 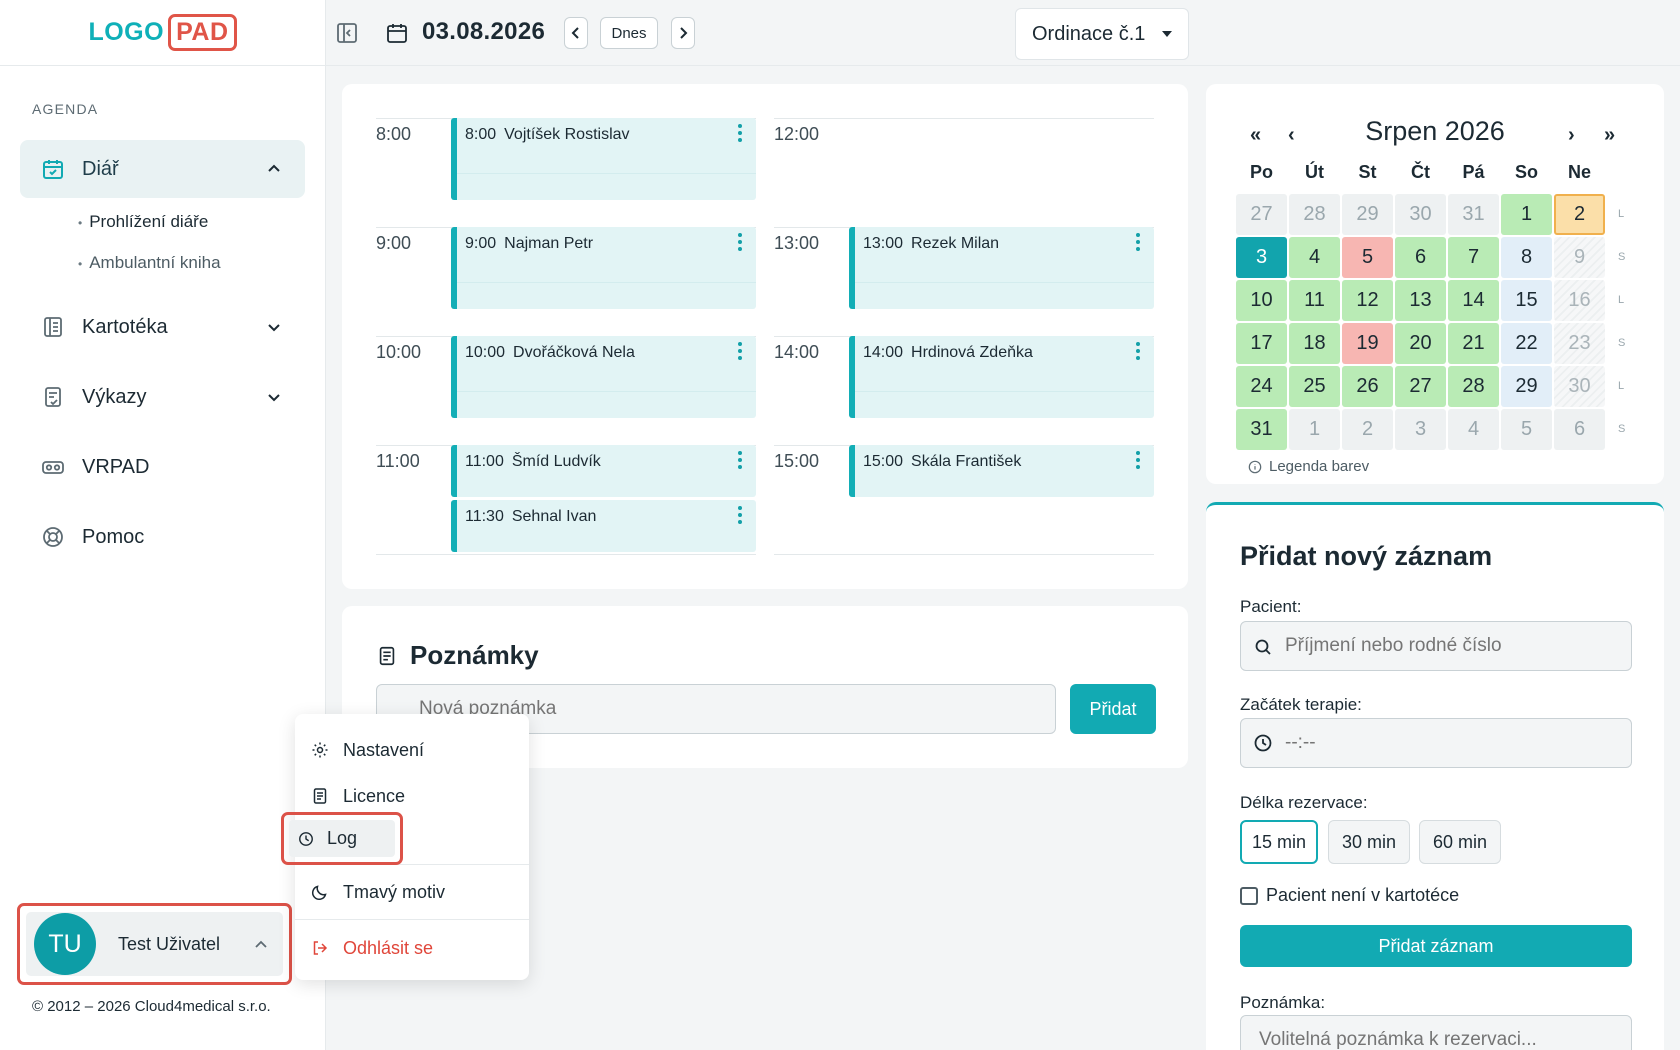 What do you see at coordinates (1113, 709) in the screenshot?
I see `add-note-button: Přidat` at bounding box center [1113, 709].